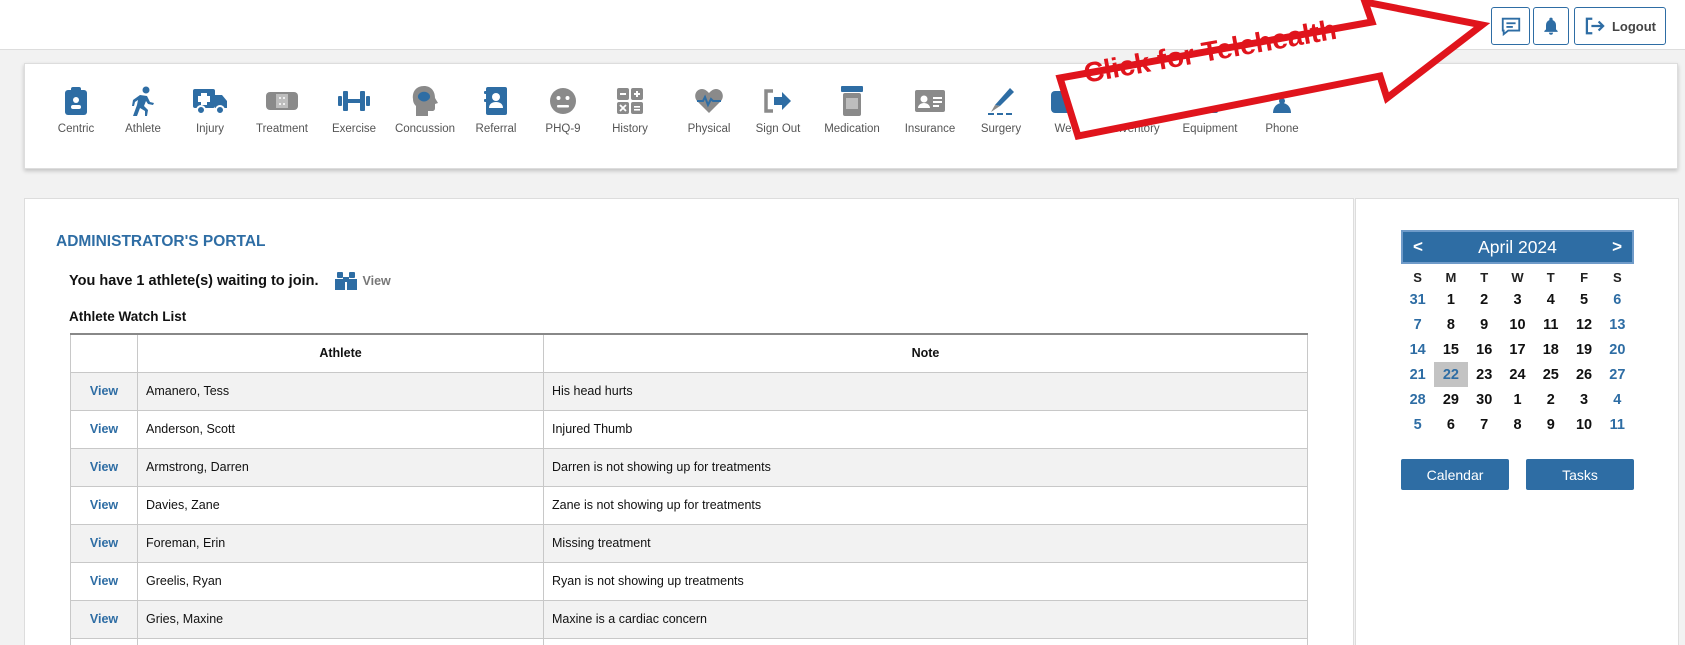 This screenshot has width=1685, height=645. What do you see at coordinates (1580, 474) in the screenshot?
I see `tasks-button: Tasks` at bounding box center [1580, 474].